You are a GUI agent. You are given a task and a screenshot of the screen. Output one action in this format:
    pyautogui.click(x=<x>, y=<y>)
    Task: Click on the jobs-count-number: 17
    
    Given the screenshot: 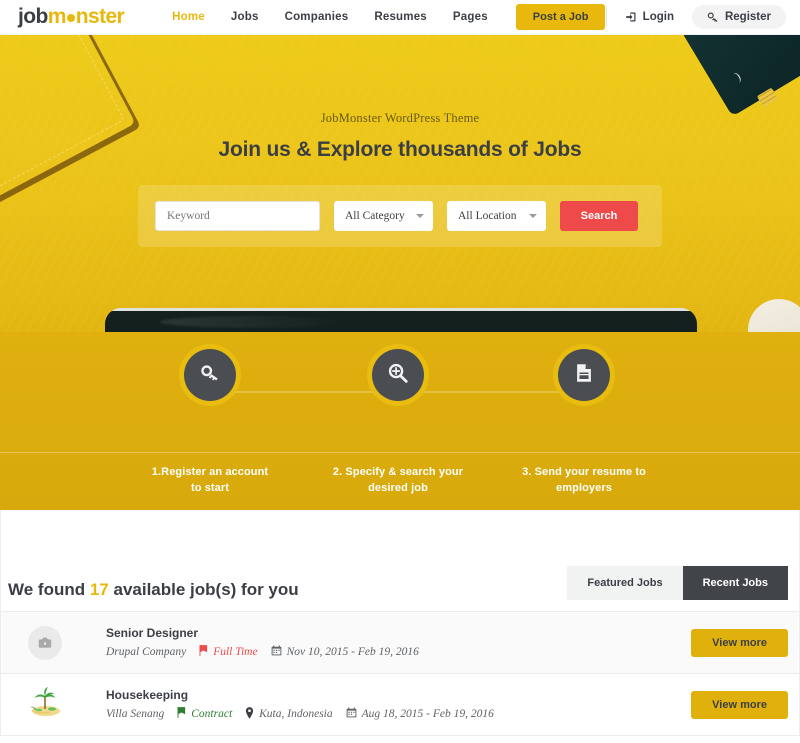 What is the action you would take?
    pyautogui.click(x=99, y=589)
    